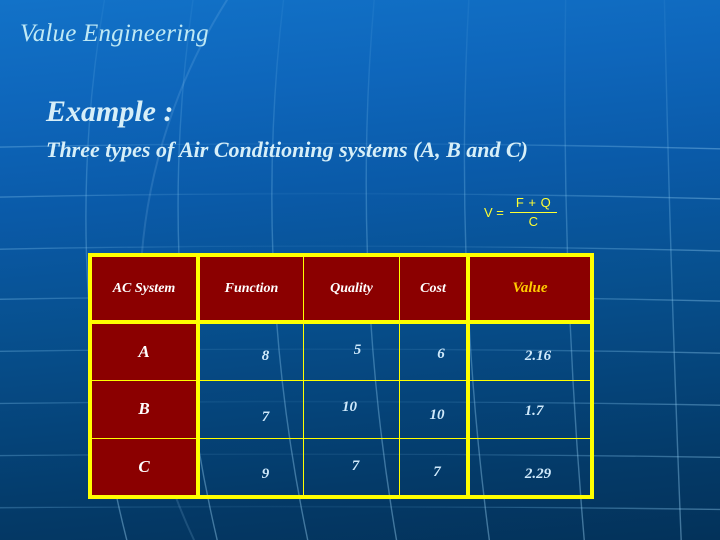 The height and width of the screenshot is (540, 720). What do you see at coordinates (349, 406) in the screenshot?
I see `cell-quality-text: 10` at bounding box center [349, 406].